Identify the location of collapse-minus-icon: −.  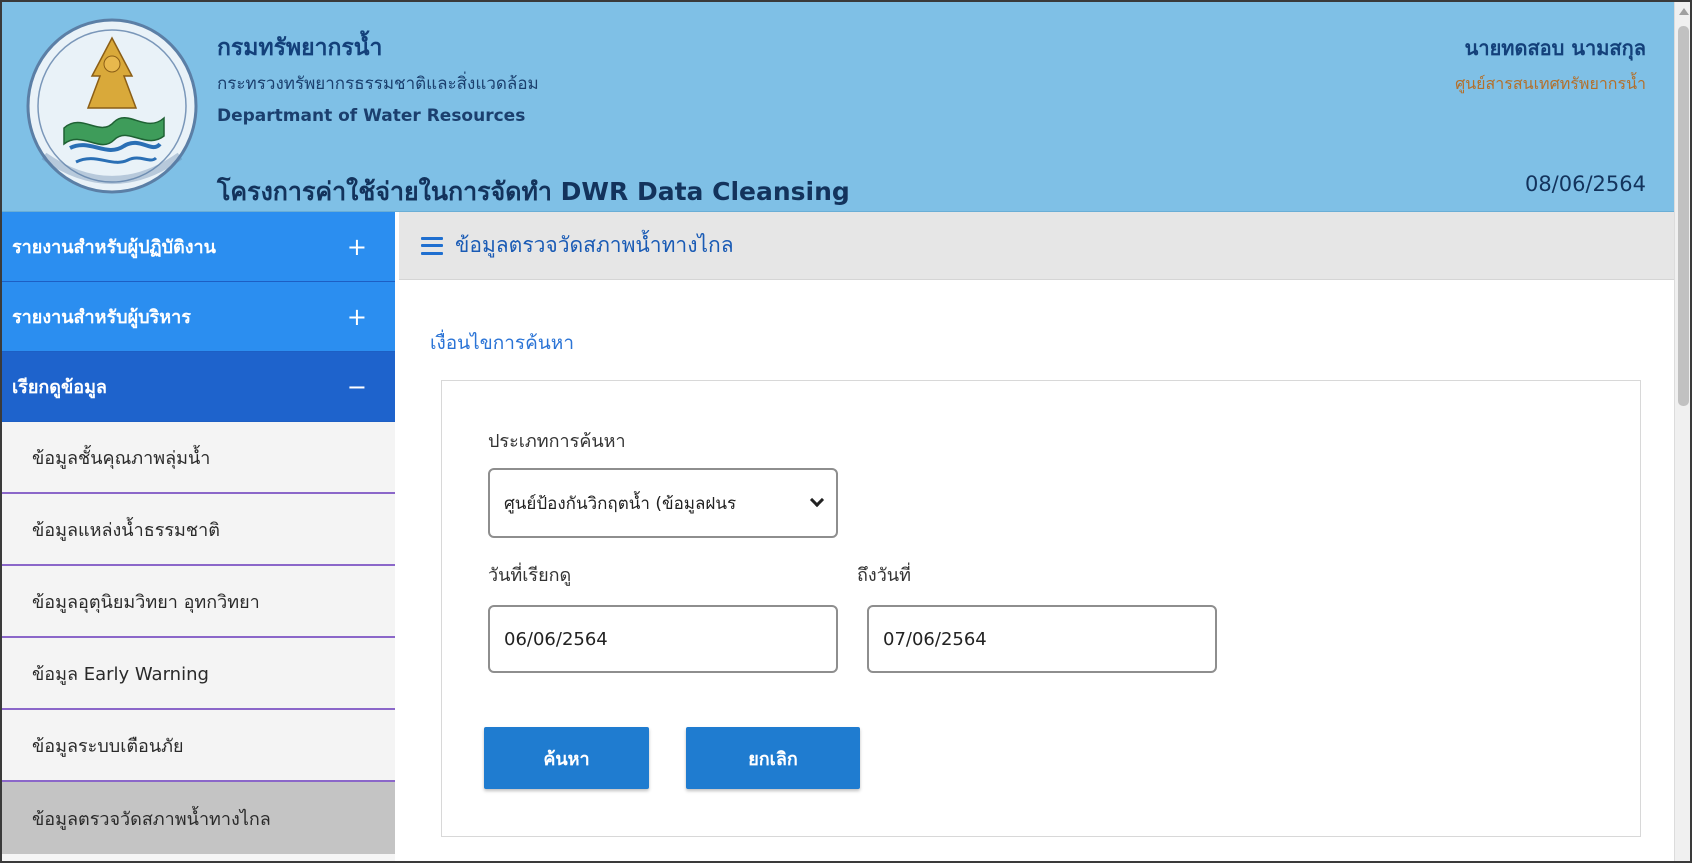
(357, 387).